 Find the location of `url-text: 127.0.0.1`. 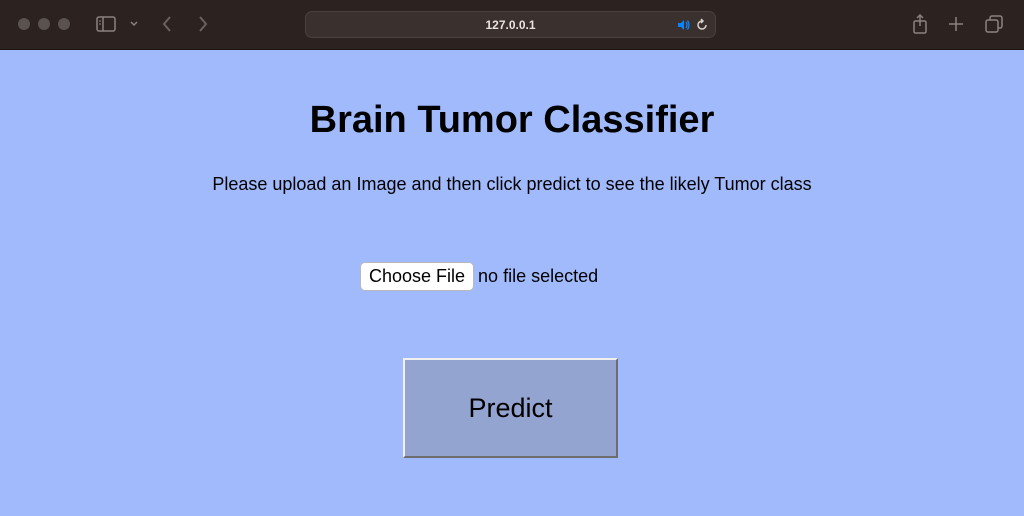

url-text: 127.0.0.1 is located at coordinates (510, 25).